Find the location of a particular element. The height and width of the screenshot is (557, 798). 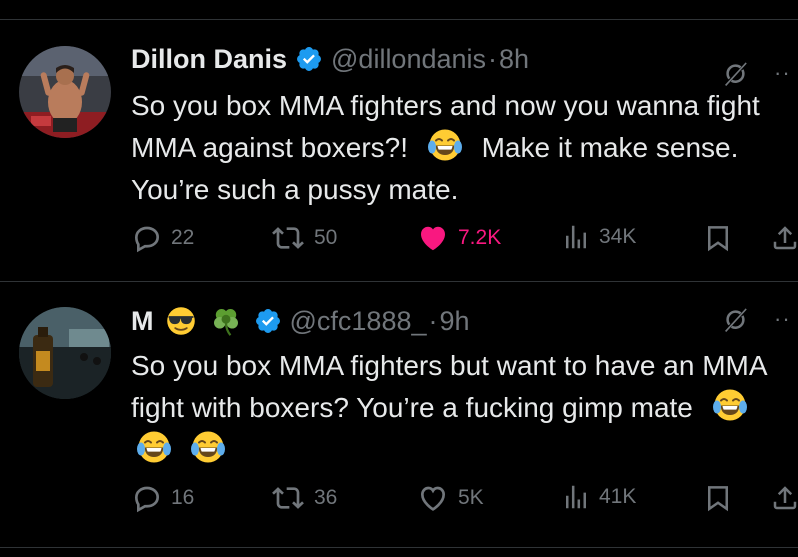

view-count: 34K is located at coordinates (618, 236).